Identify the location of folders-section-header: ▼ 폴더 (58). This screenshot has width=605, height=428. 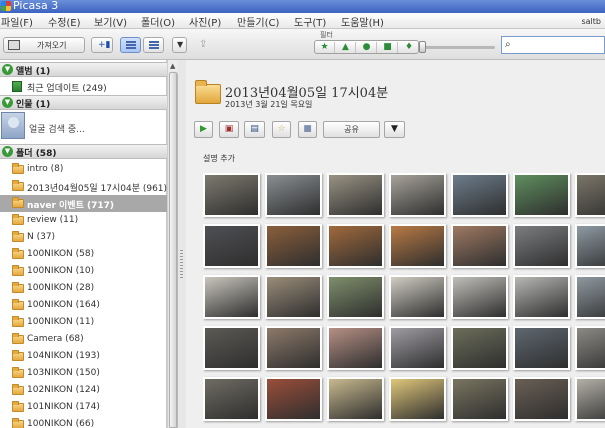
(83, 151).